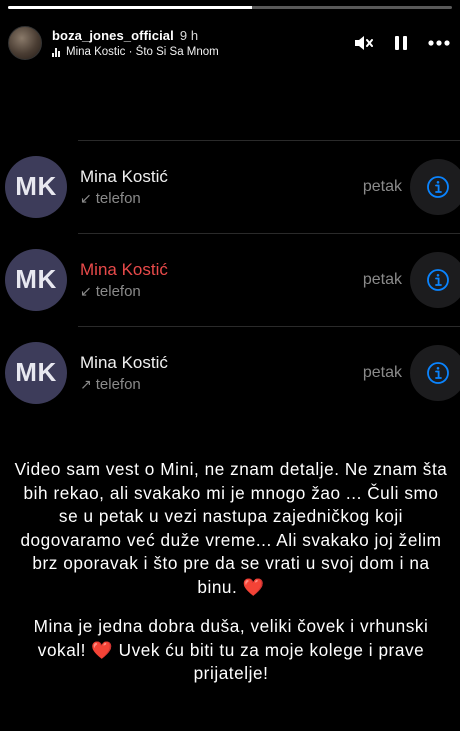  I want to click on music-label: Mina Kostic · Što Si Sa Mnom, so click(142, 52).